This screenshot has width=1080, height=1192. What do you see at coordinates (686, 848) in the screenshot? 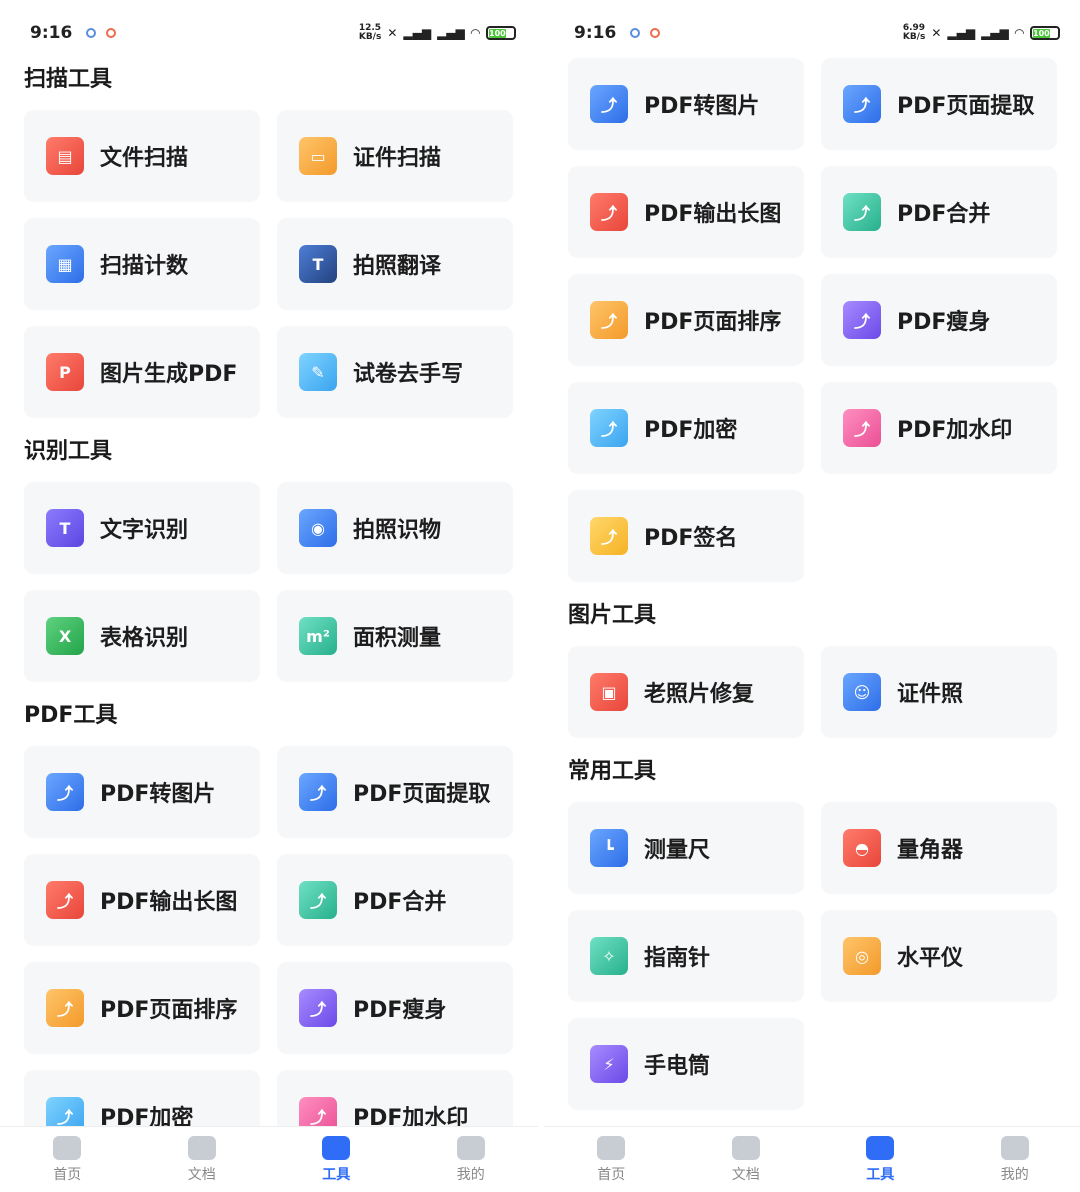
I see `tool-card: ┗ 测量尺` at bounding box center [686, 848].